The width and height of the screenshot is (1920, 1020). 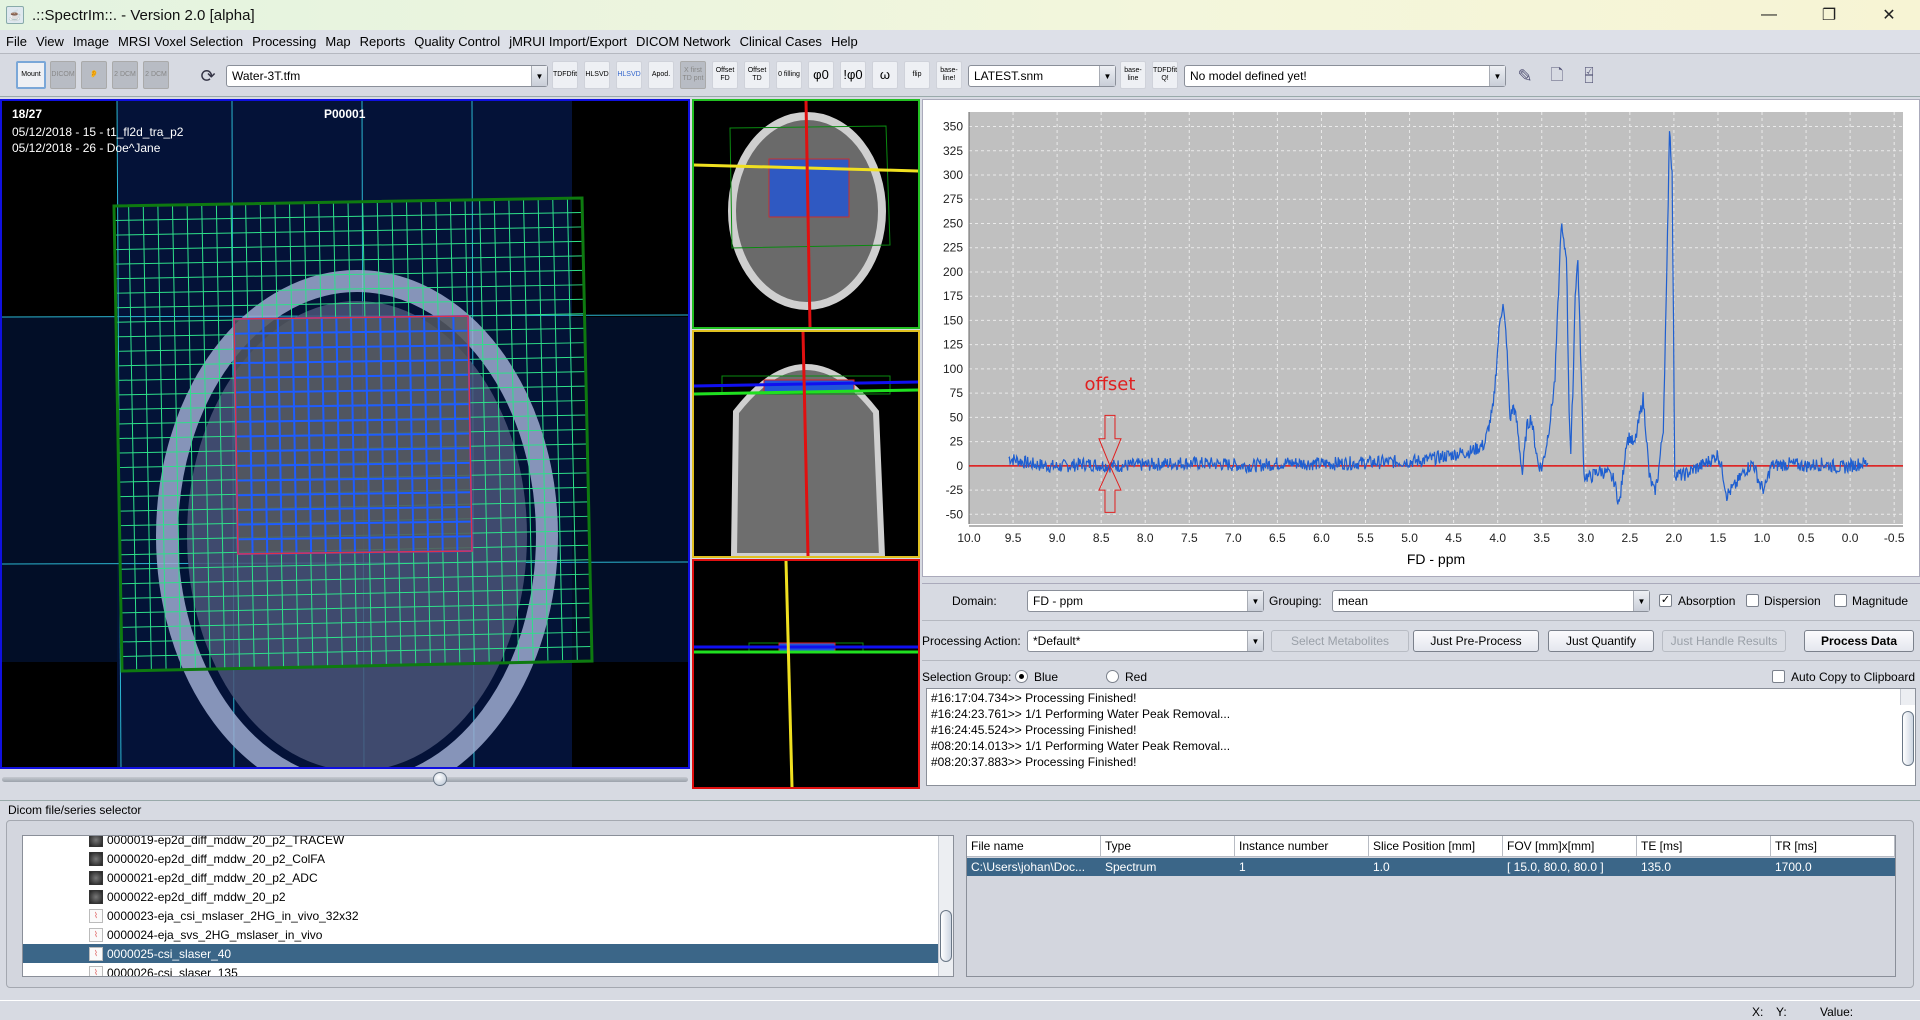 I want to click on offset-label: offset, so click(x=1110, y=384).